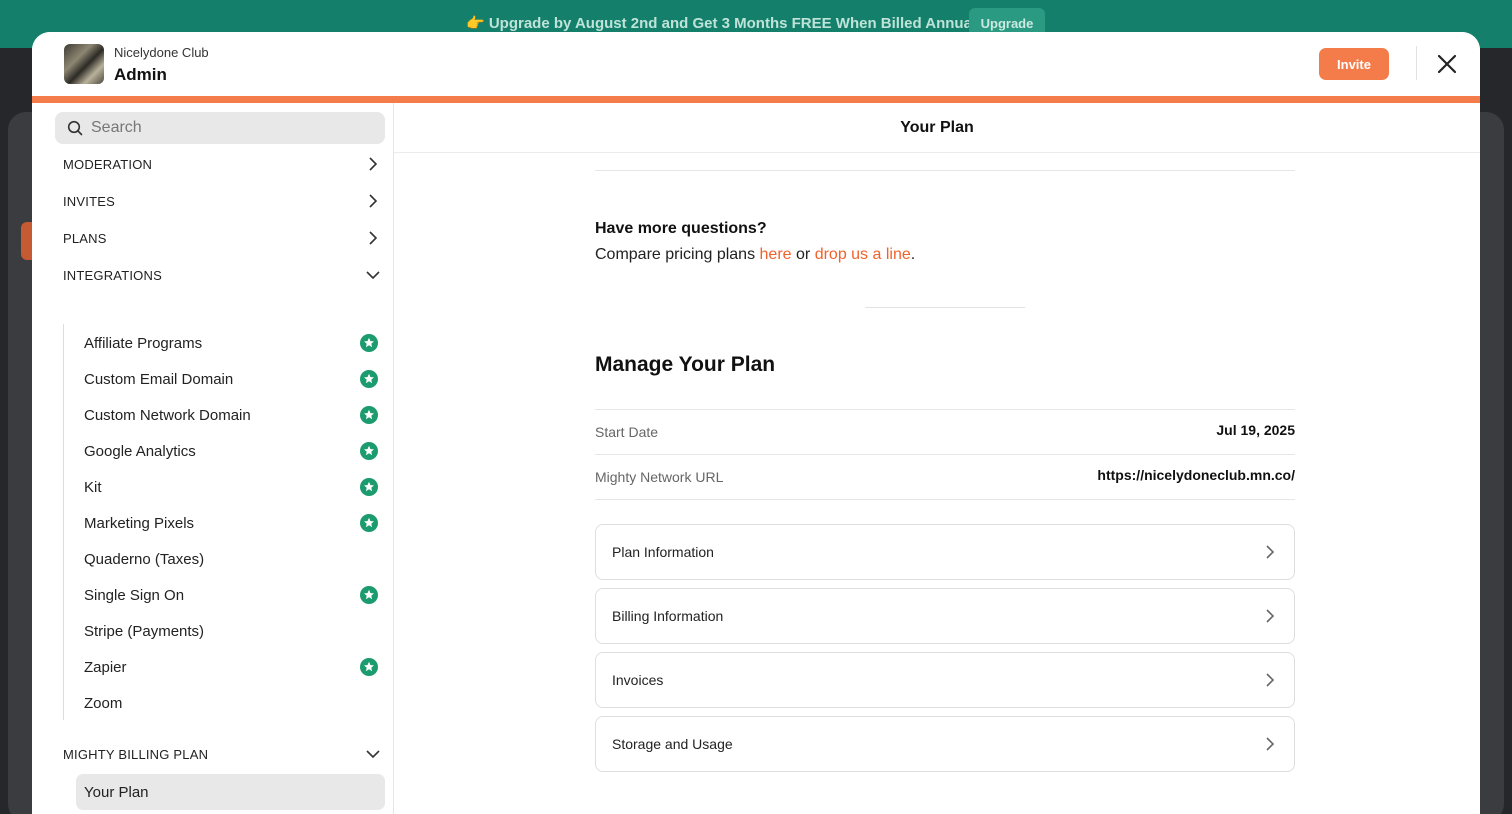  Describe the element at coordinates (231, 128) in the screenshot. I see `search-input` at that location.